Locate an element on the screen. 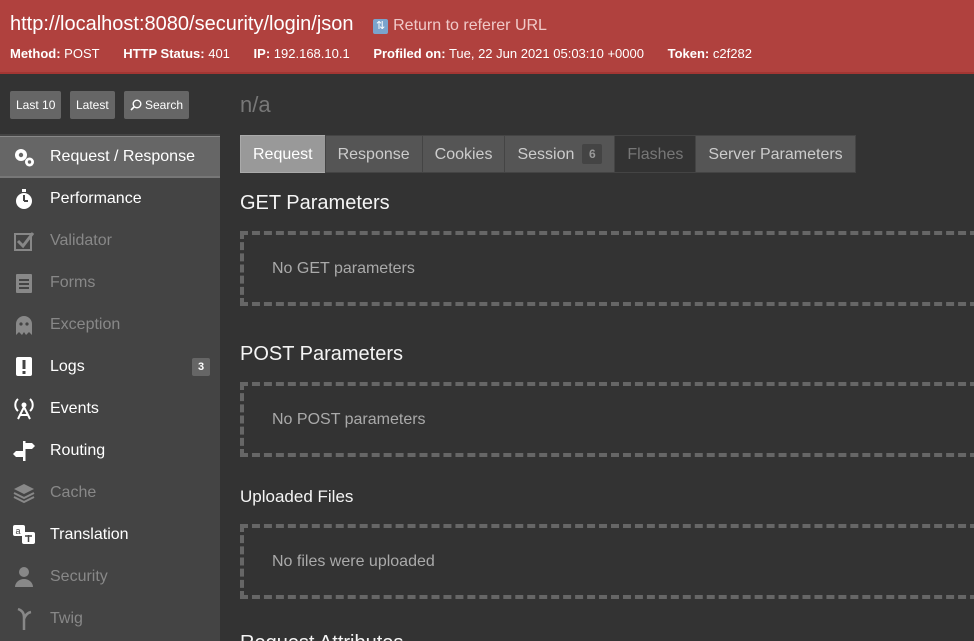  menu-item-security: Security is located at coordinates (110, 577).